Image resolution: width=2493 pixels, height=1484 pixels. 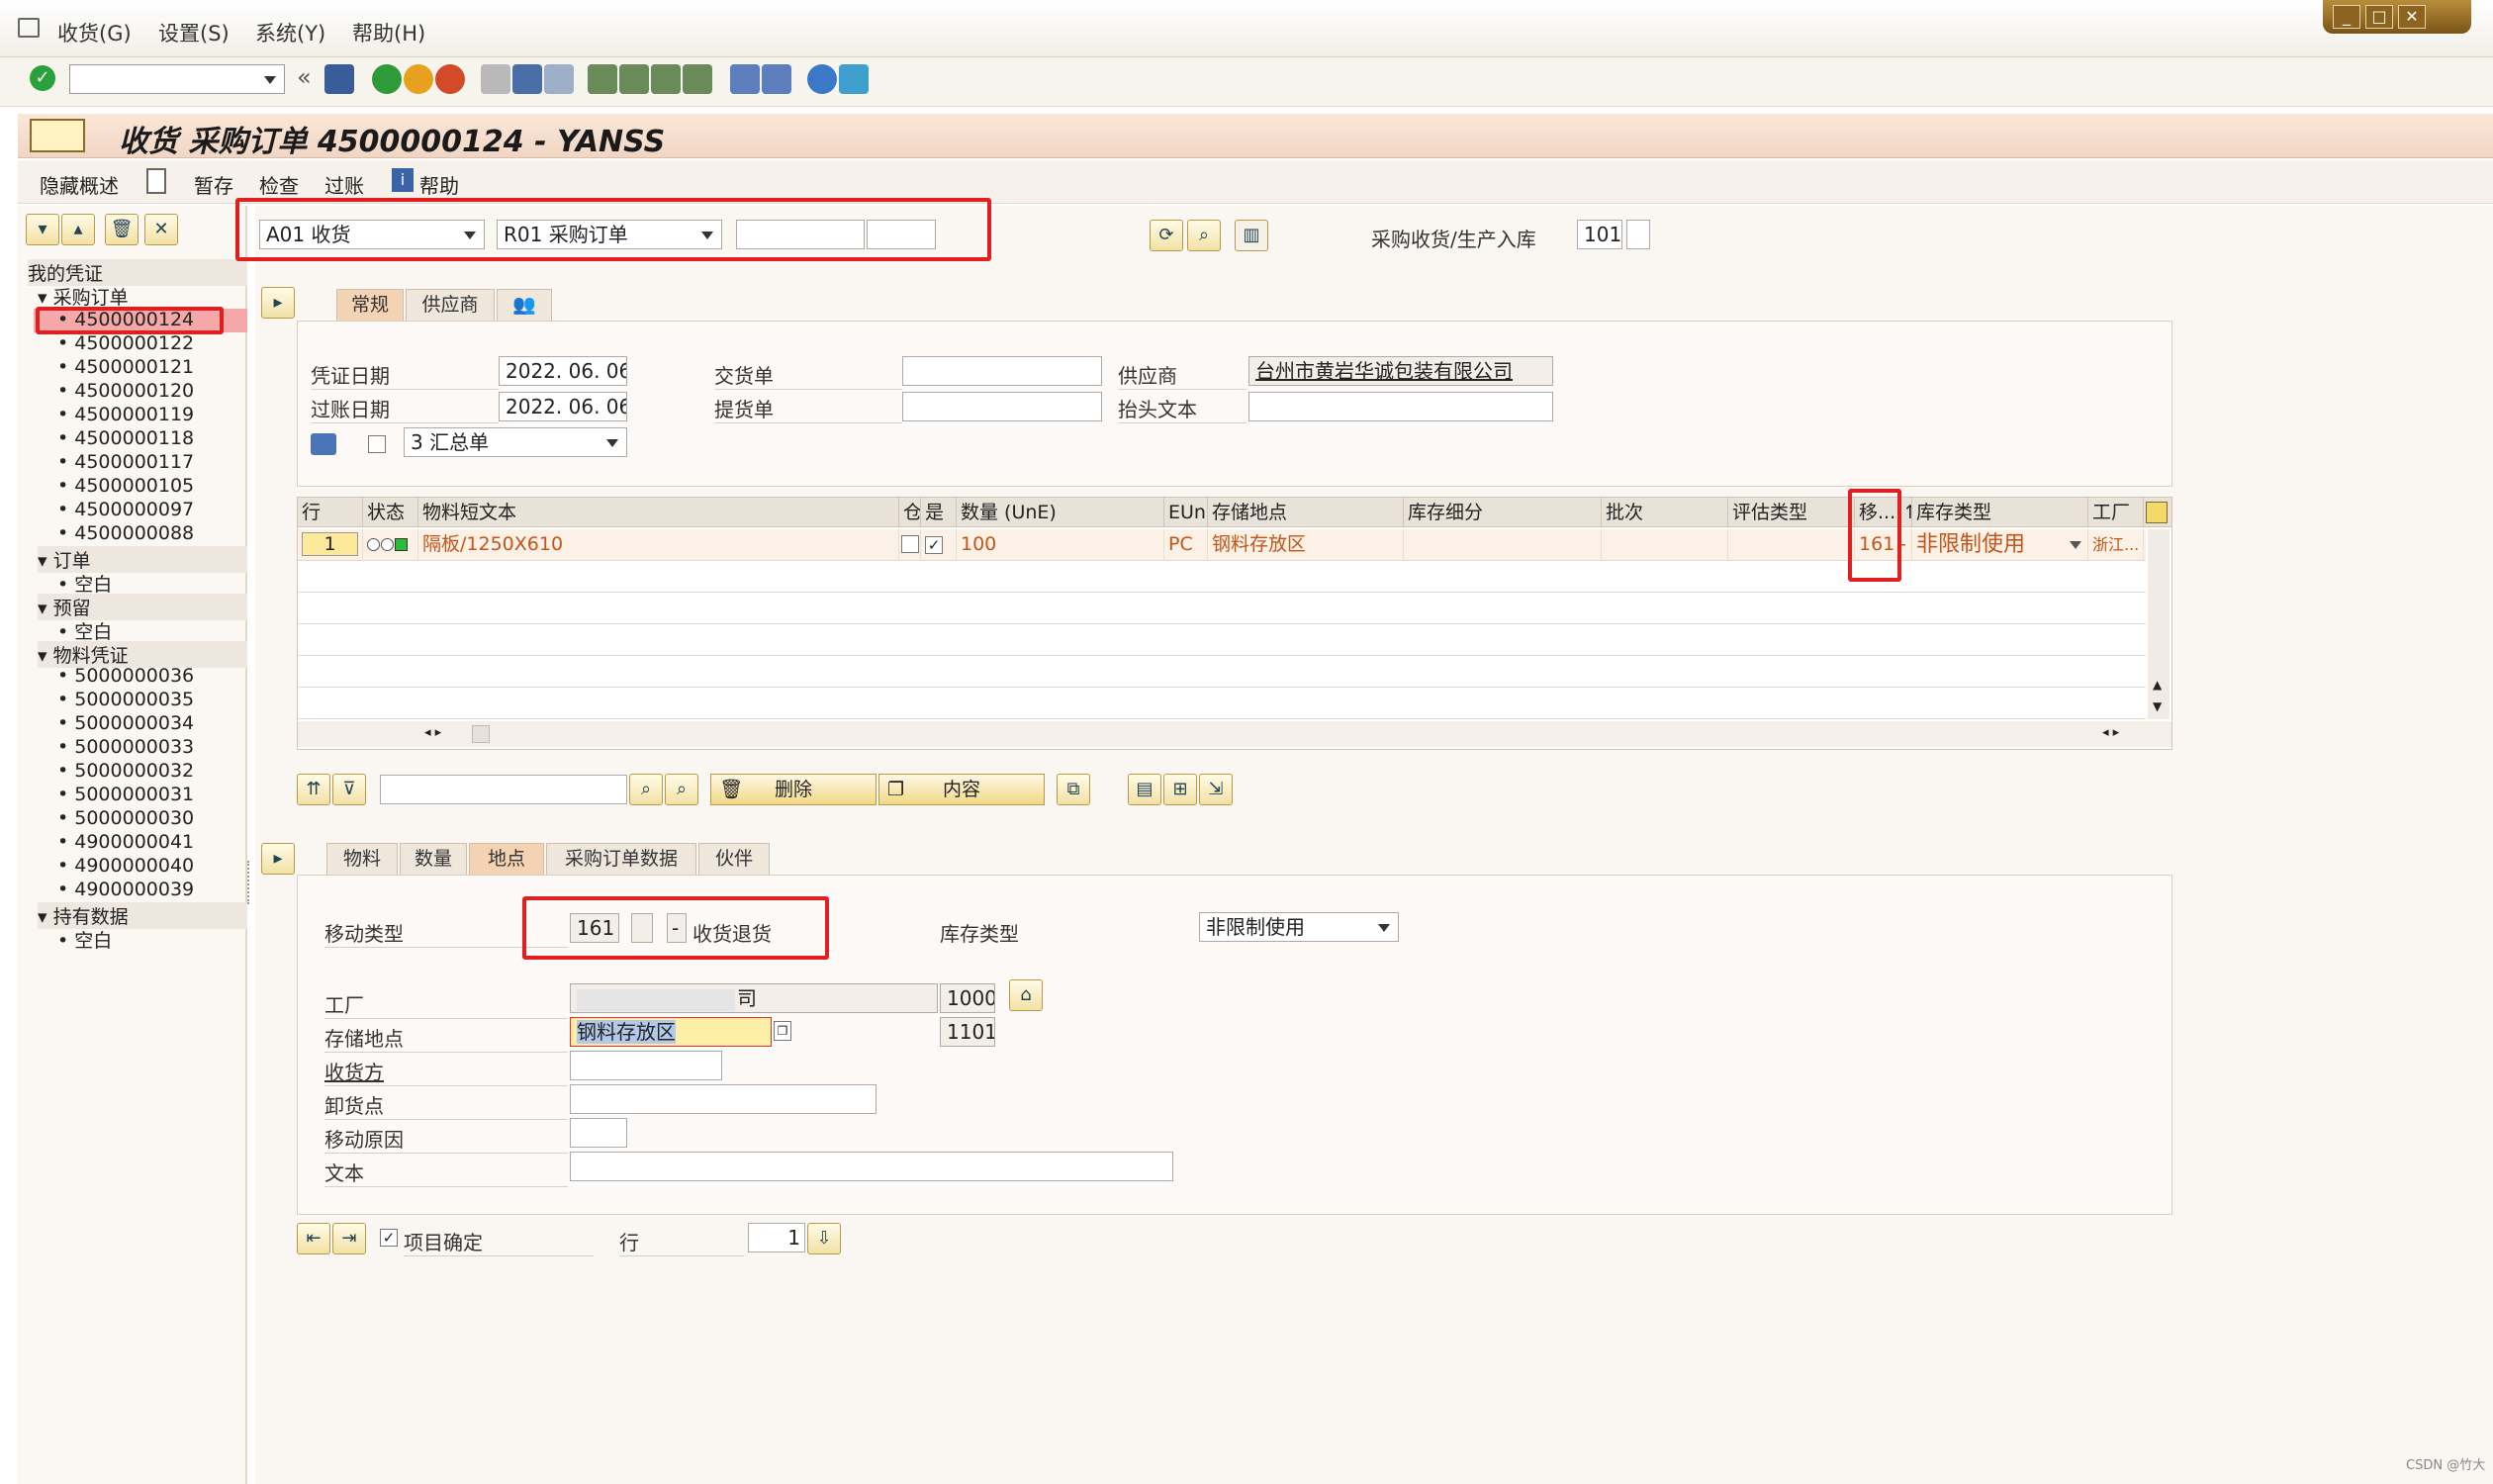 I want to click on column-config-icon, so click(x=2157, y=512).